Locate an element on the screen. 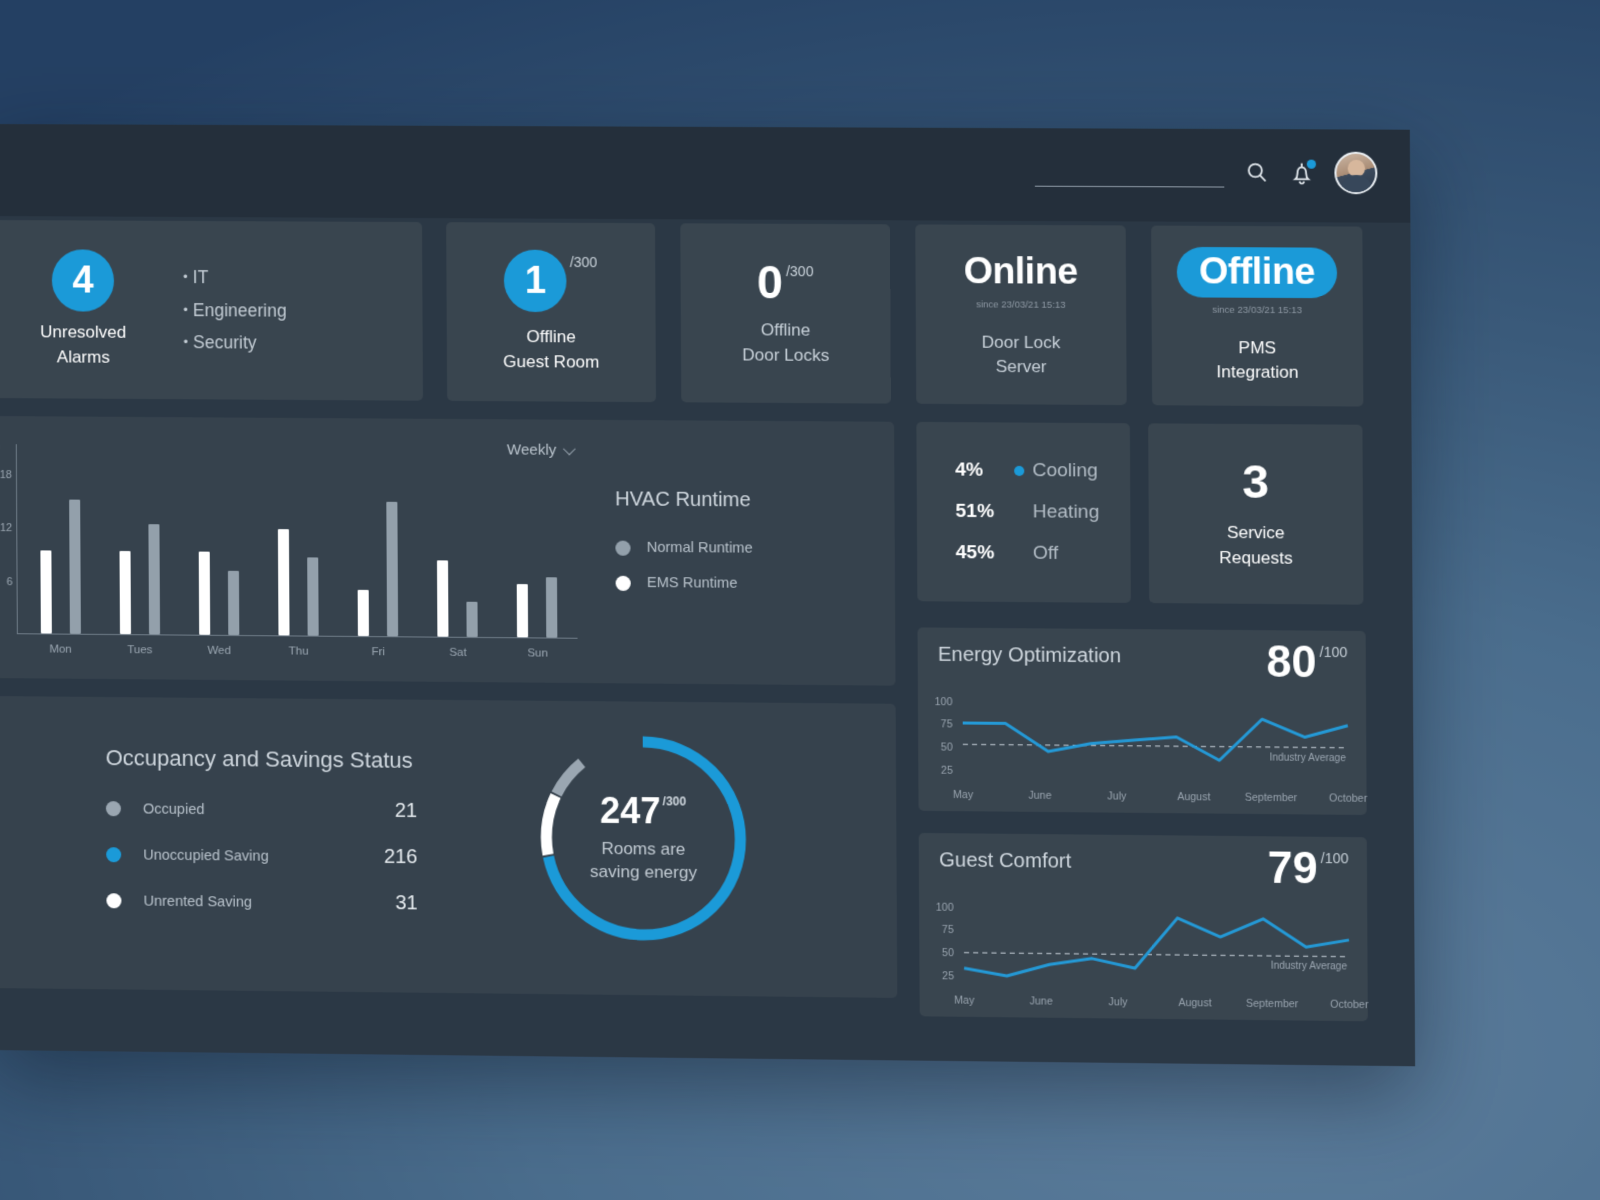 The height and width of the screenshot is (1200, 1600). occupancy-donut-chart: 247 /300 Rooms are saving energy is located at coordinates (643, 838).